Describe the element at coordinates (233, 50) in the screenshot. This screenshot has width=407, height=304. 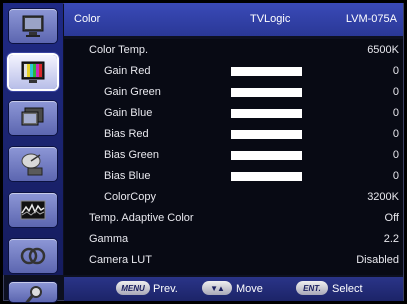
I see `menu-row: Color Temp. 6500K` at that location.